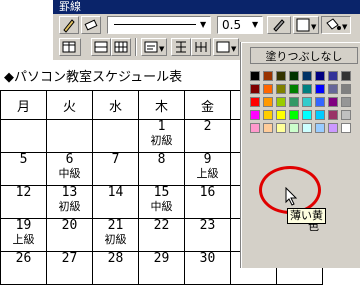 The height and width of the screenshot is (285, 360). Describe the element at coordinates (232, 25) in the screenshot. I see `line-width-value: 0.5` at that location.